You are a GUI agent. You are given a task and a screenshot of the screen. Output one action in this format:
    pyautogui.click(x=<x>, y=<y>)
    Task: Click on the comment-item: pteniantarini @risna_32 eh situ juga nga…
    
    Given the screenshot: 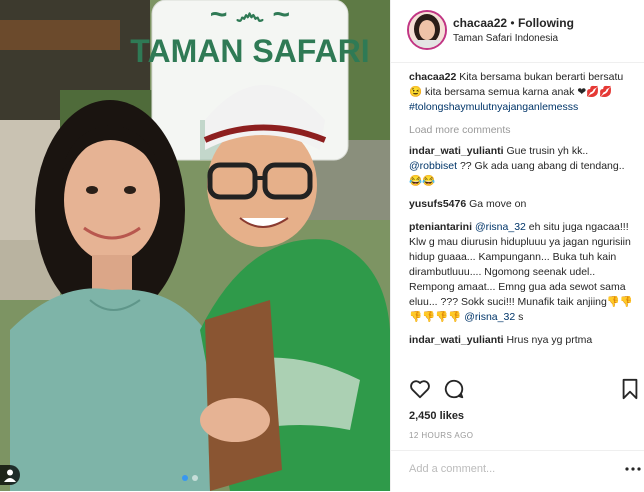 What is the action you would take?
    pyautogui.click(x=524, y=272)
    